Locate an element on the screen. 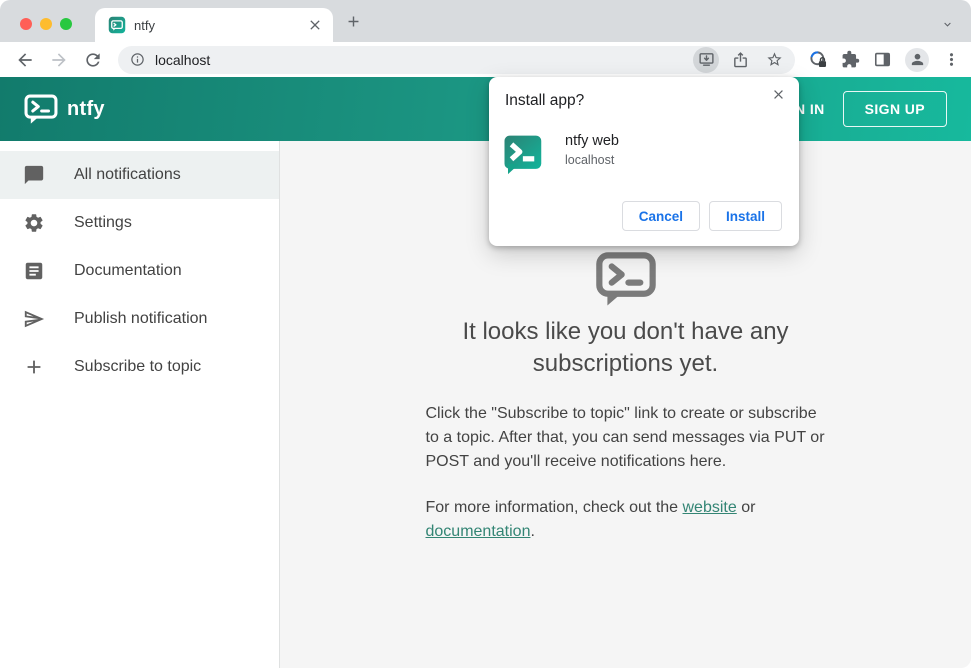 This screenshot has height=668, width=971. browser-tab-ntfy: ntfy is located at coordinates (214, 25).